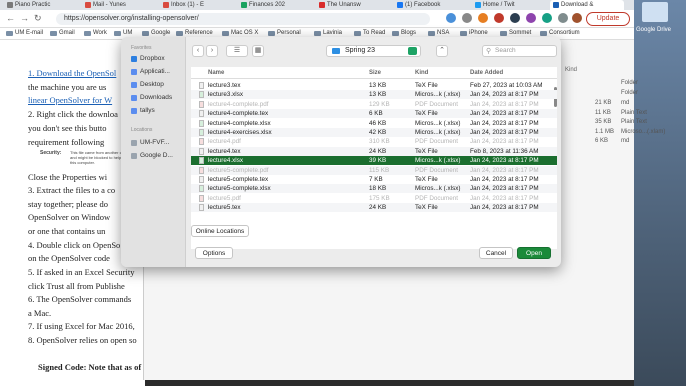 The width and height of the screenshot is (686, 386). What do you see at coordinates (72, 73) in the screenshot?
I see `page-text-line: 1. Download the OpenSol` at bounding box center [72, 73].